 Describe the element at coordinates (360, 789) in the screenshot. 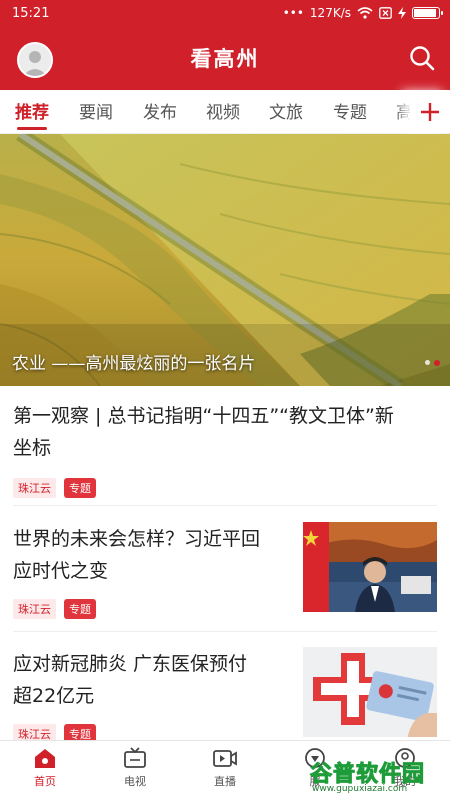

I see `watermark-url: www.gupuxiazai.com` at that location.